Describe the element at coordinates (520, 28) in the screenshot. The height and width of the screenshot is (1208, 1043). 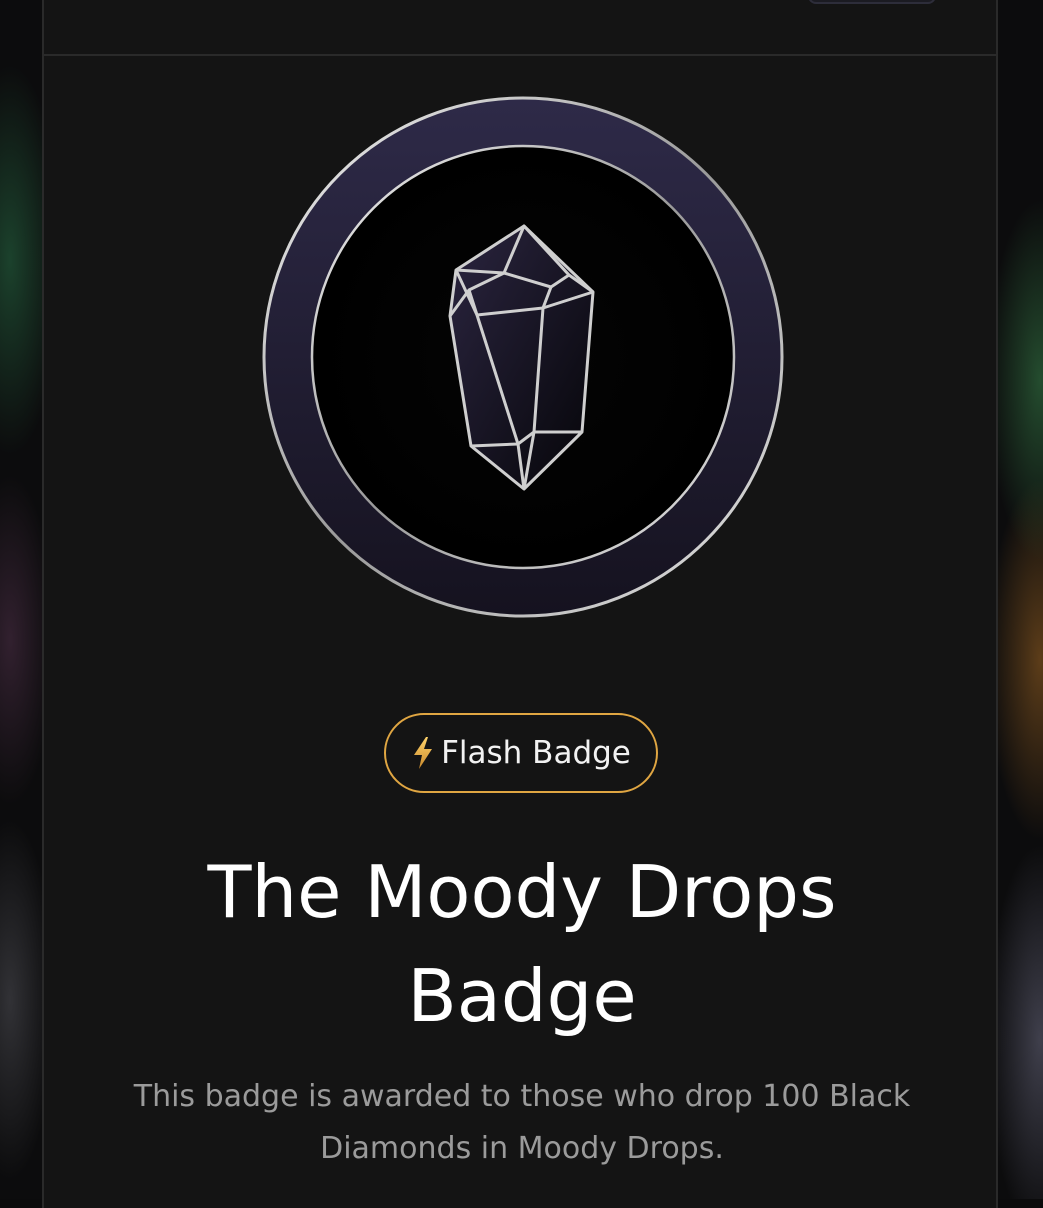
I see `panel-header` at that location.